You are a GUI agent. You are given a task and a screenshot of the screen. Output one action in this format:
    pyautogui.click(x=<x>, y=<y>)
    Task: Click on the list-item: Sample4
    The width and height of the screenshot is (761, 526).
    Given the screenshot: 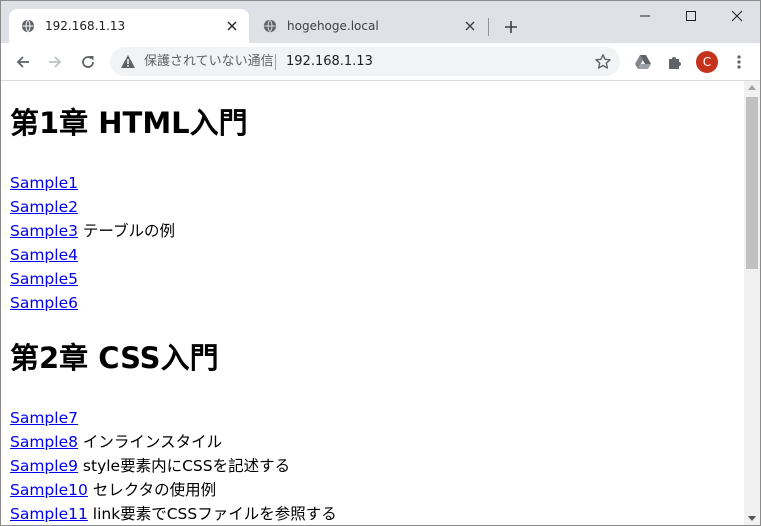 What is the action you would take?
    pyautogui.click(x=44, y=255)
    